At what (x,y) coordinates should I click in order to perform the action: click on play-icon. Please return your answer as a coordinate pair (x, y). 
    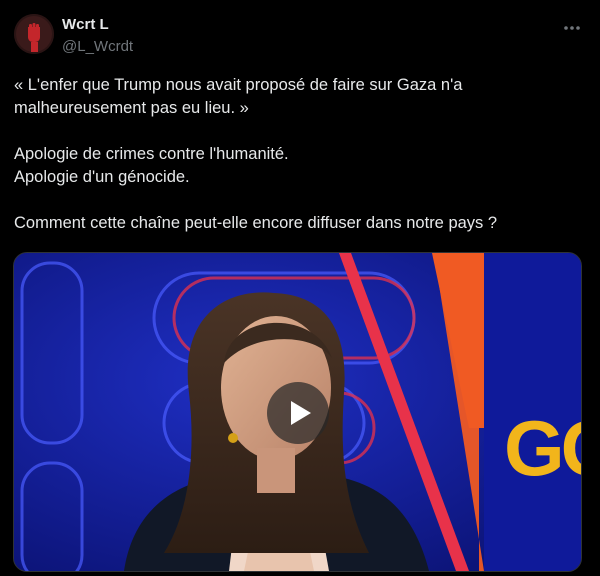
    Looking at the image, I should click on (301, 413).